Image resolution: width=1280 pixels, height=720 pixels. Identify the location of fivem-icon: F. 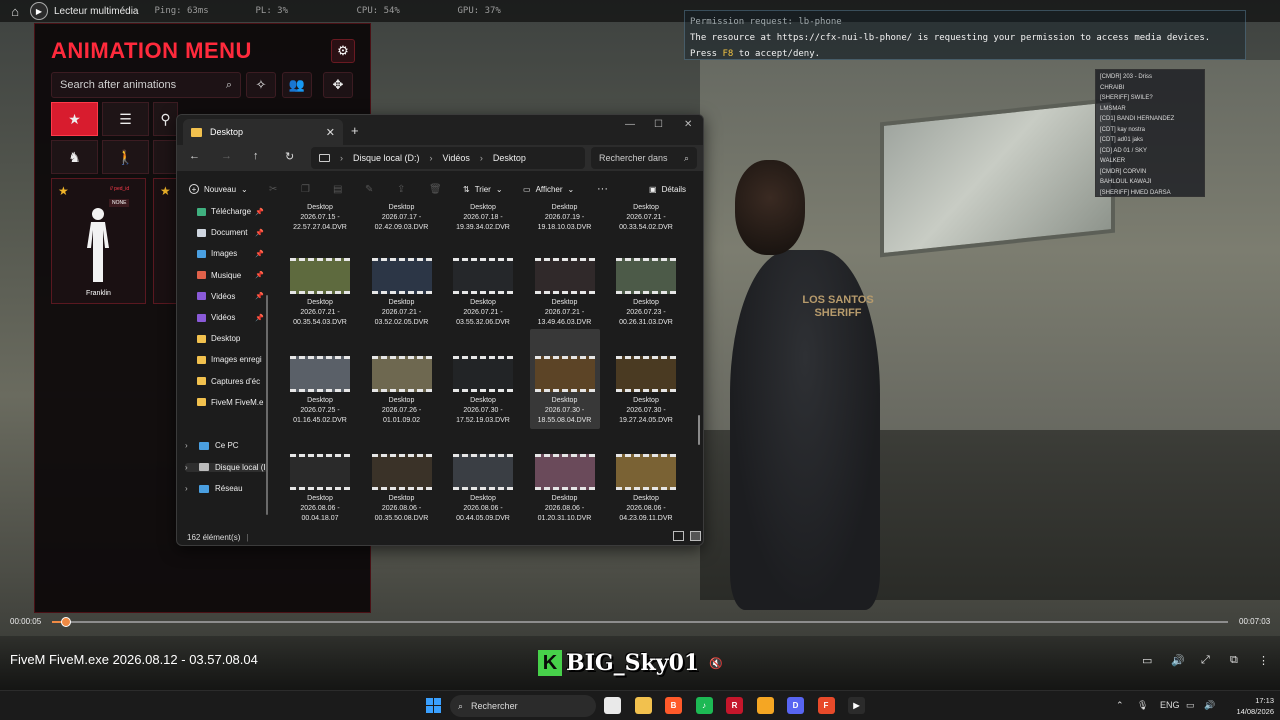
(826, 705).